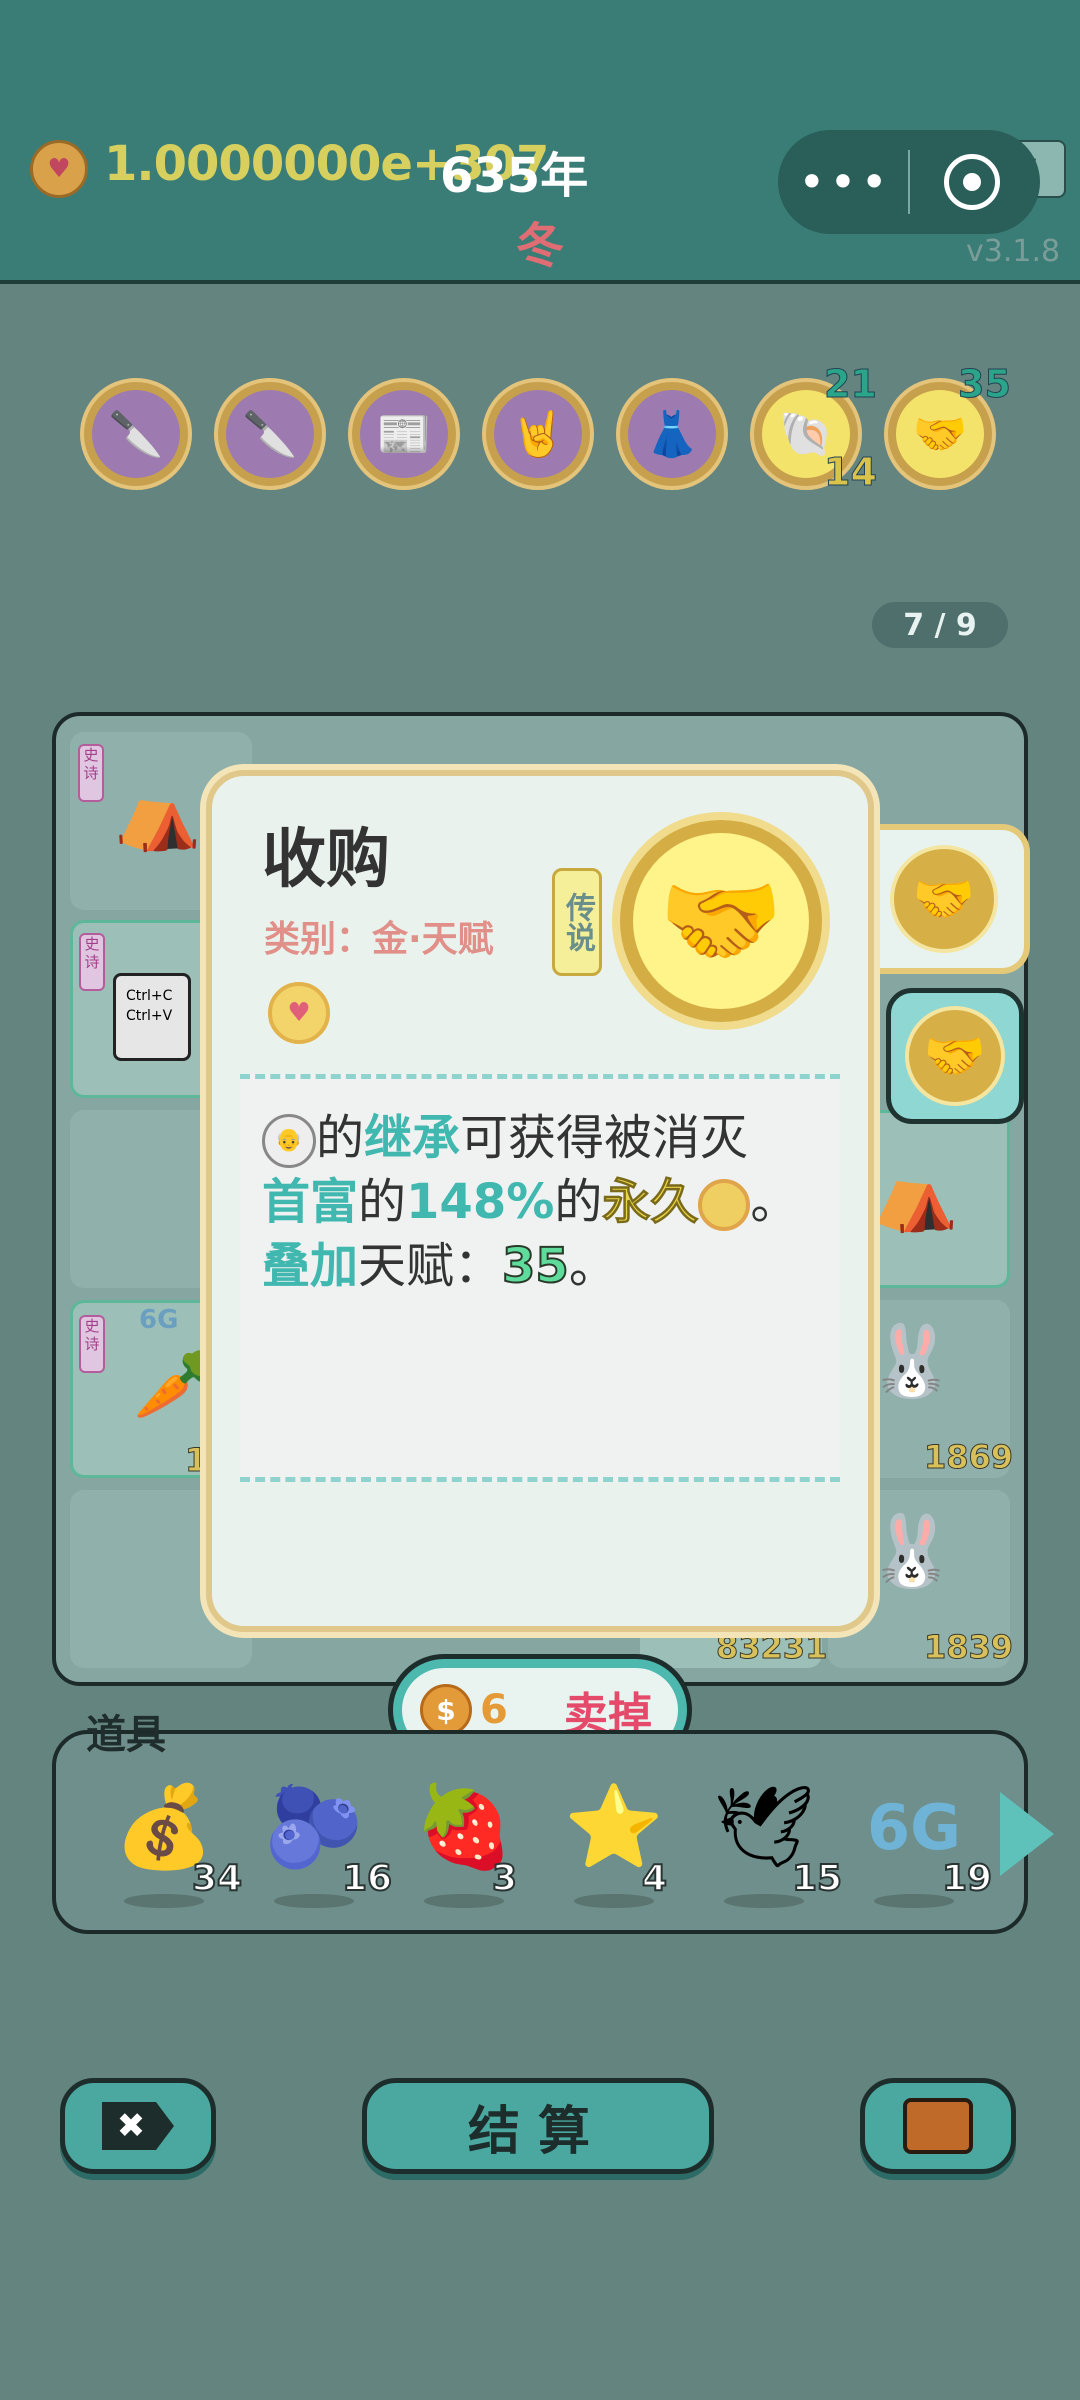 Image resolution: width=1080 pixels, height=2400 pixels. What do you see at coordinates (940, 625) in the screenshot?
I see `page-indicator: 7 / 9` at bounding box center [940, 625].